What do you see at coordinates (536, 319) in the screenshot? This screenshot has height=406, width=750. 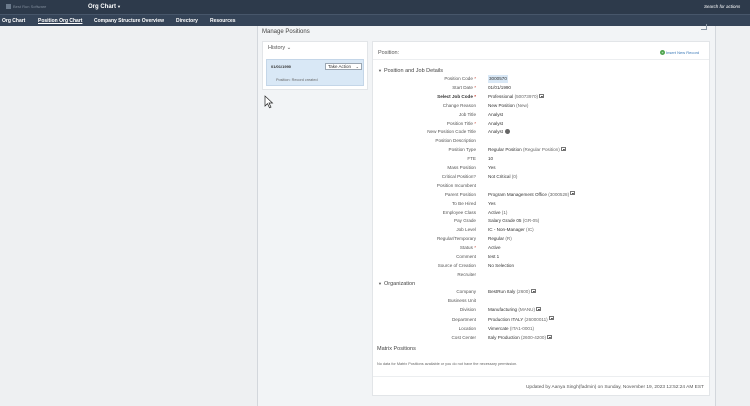 I see `field-value-code: (26000011)` at bounding box center [536, 319].